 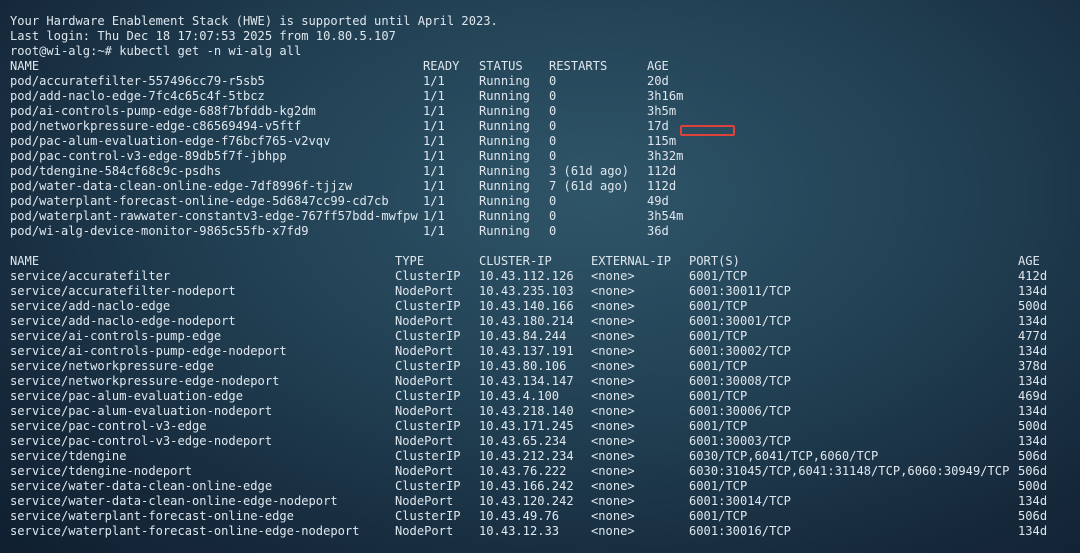 I want to click on service-cluster-ip: 10.43.212.234, so click(x=526, y=456).